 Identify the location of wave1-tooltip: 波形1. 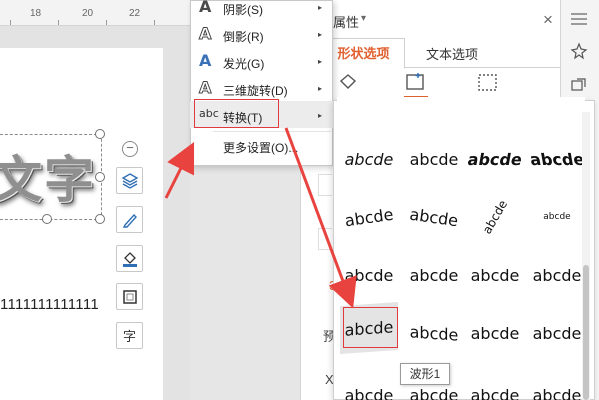
(425, 374).